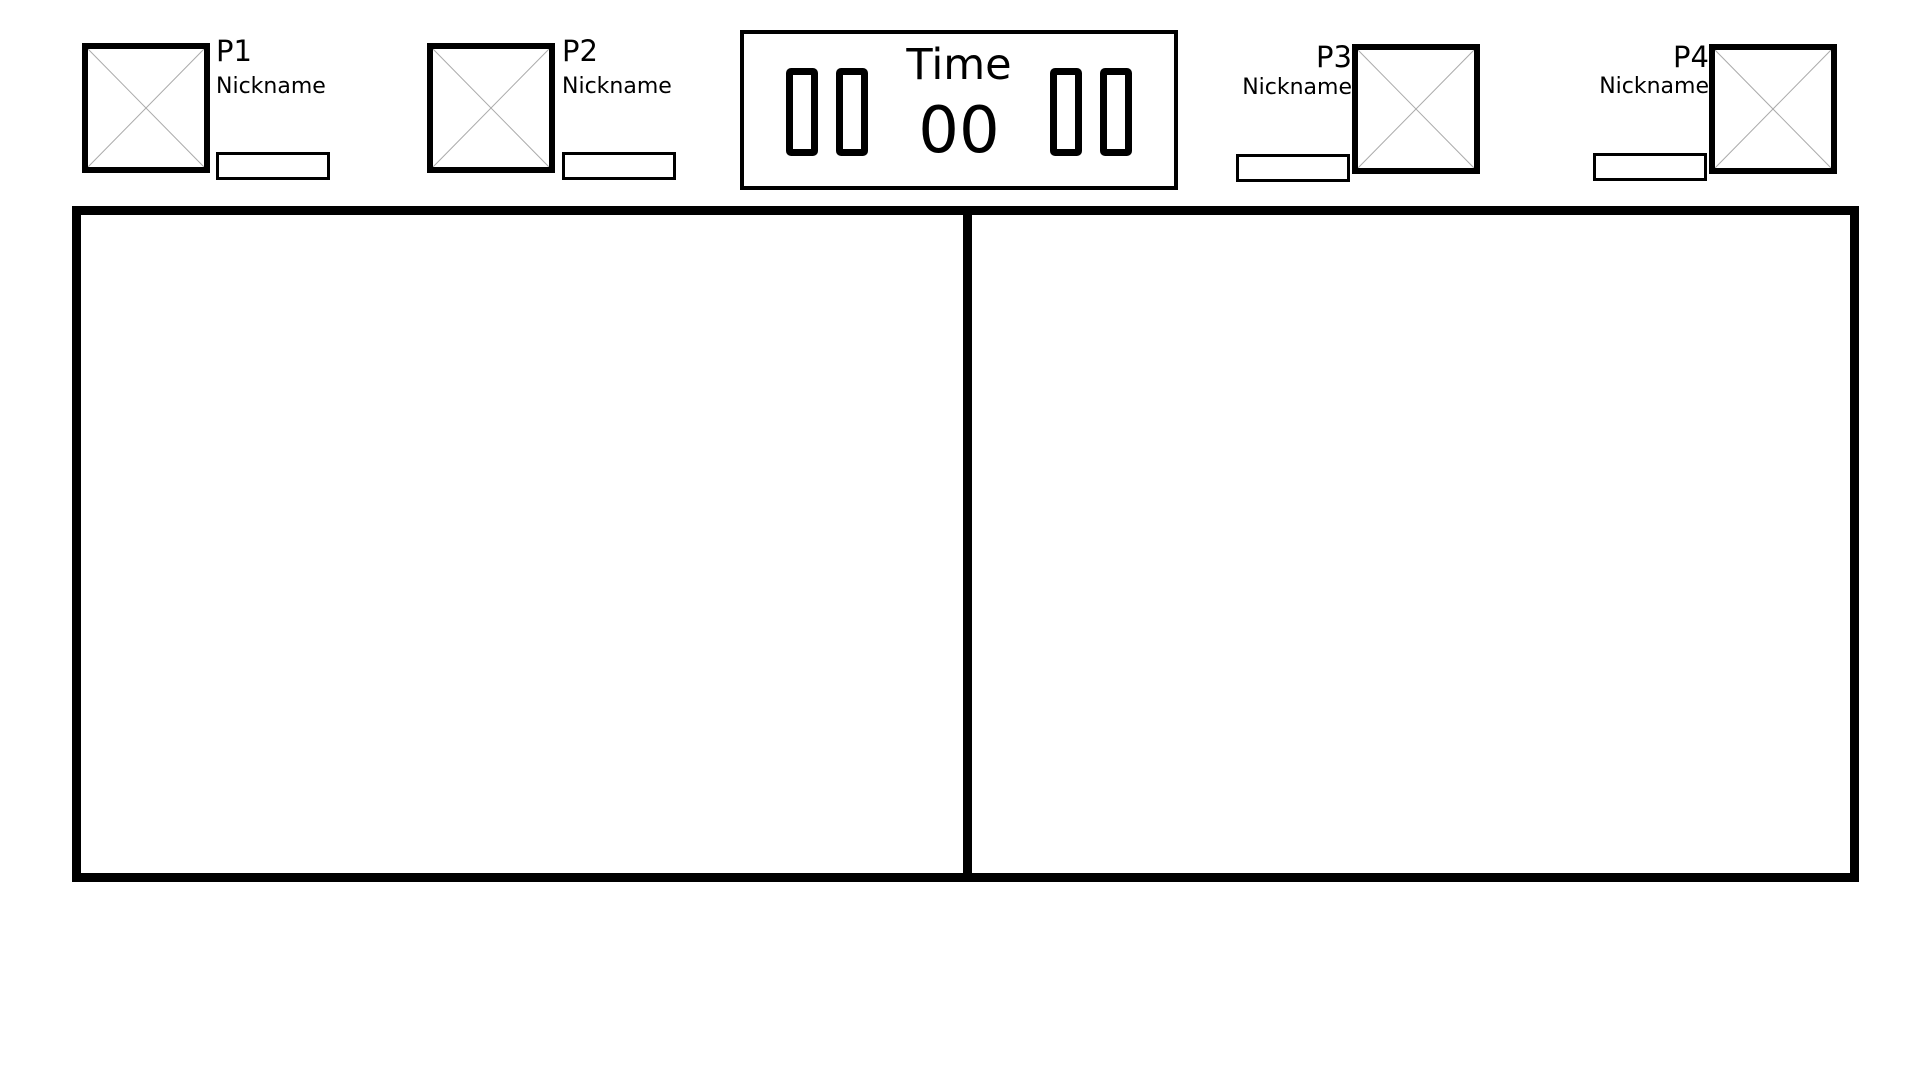 This screenshot has width=1920, height=1080. What do you see at coordinates (1691, 57) in the screenshot?
I see `player-4-label: P4` at bounding box center [1691, 57].